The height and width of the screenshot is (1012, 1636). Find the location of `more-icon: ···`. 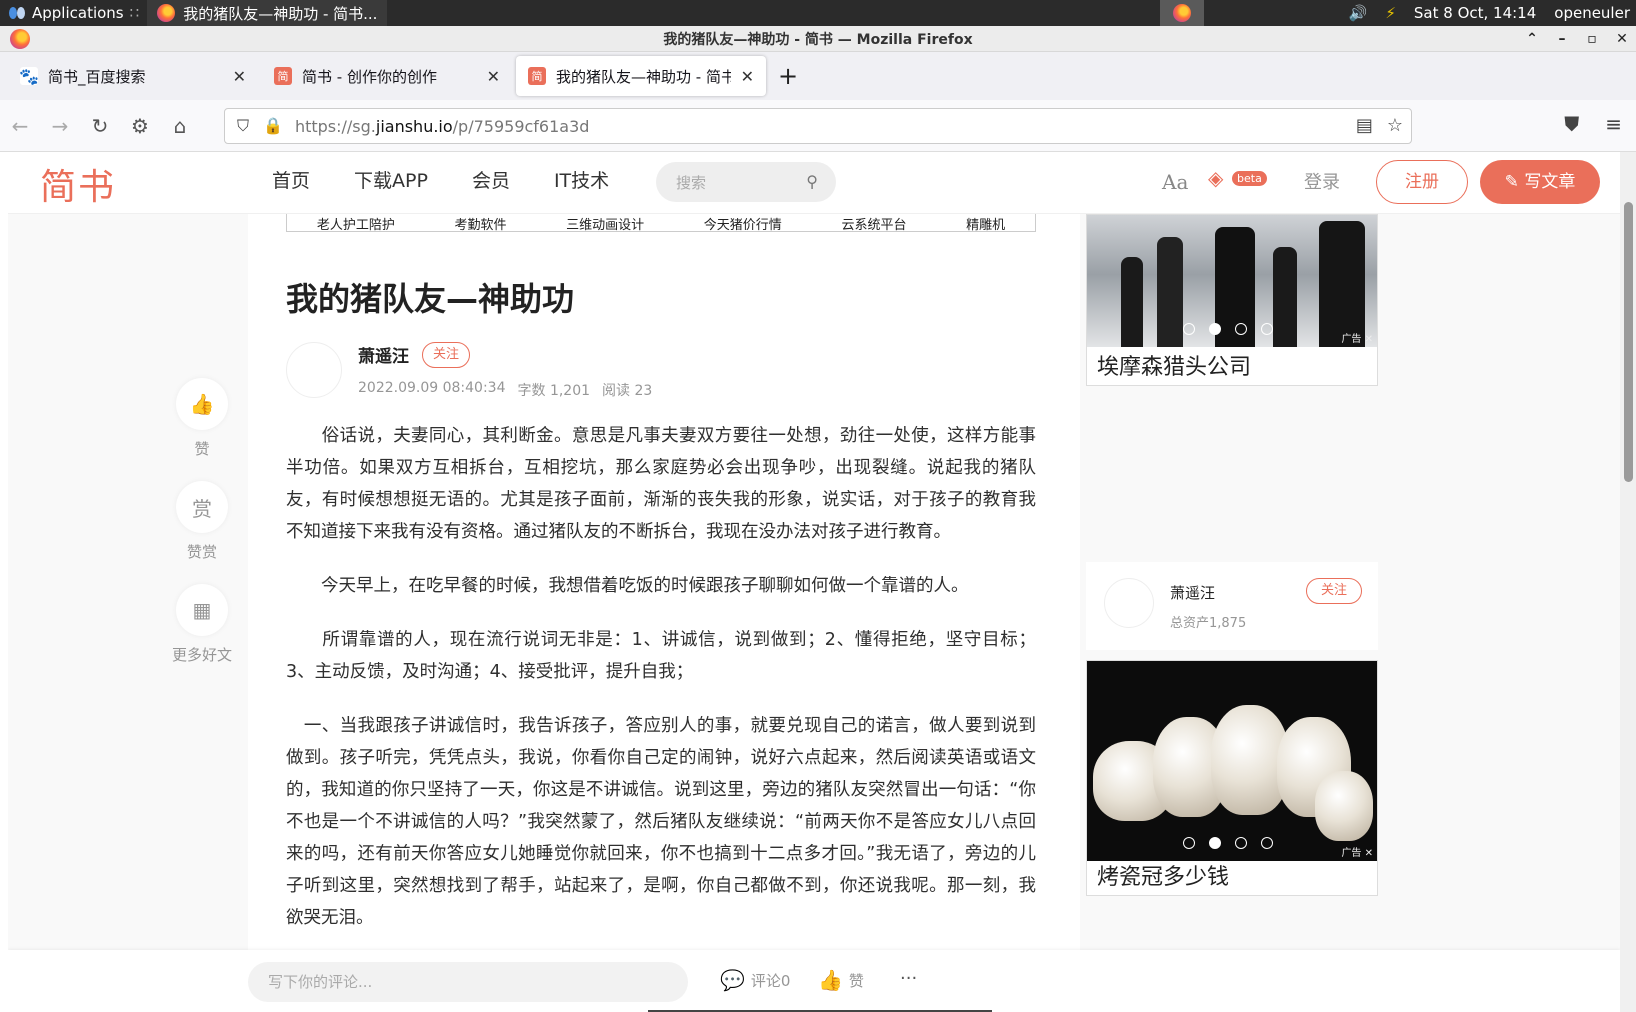

more-icon: ··· is located at coordinates (909, 978).